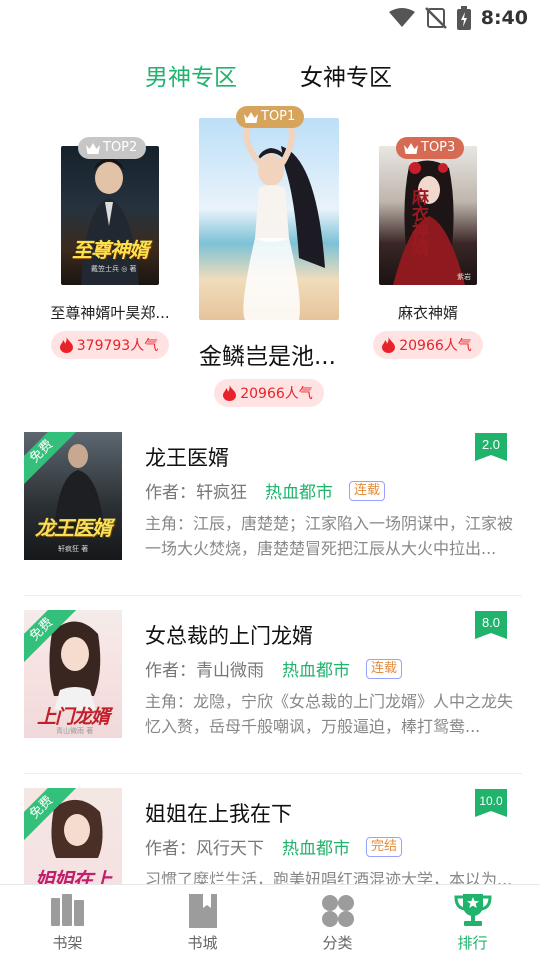 The height and width of the screenshot is (960, 540). I want to click on bookshelf-icon, so click(67, 910).